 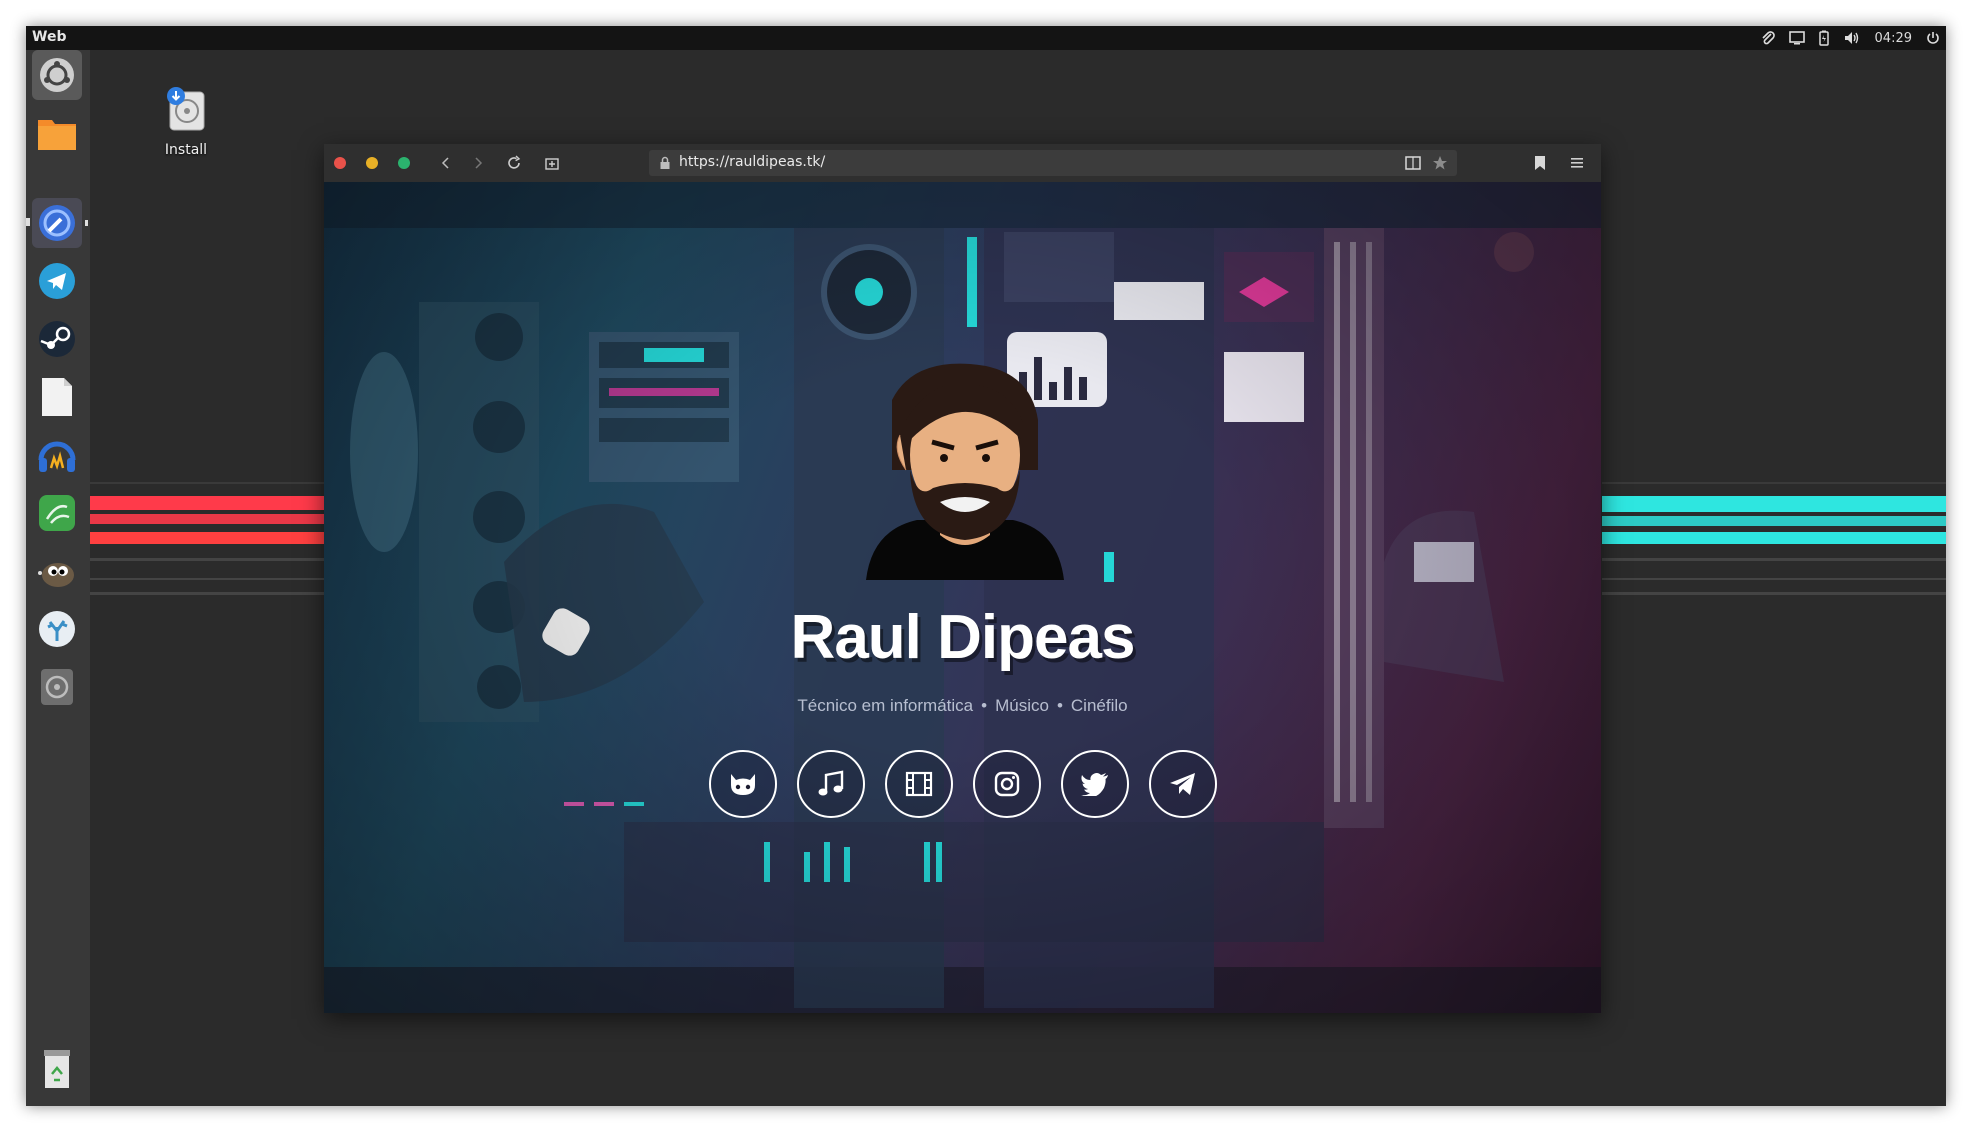 I want to click on avatar, so click(x=965, y=471).